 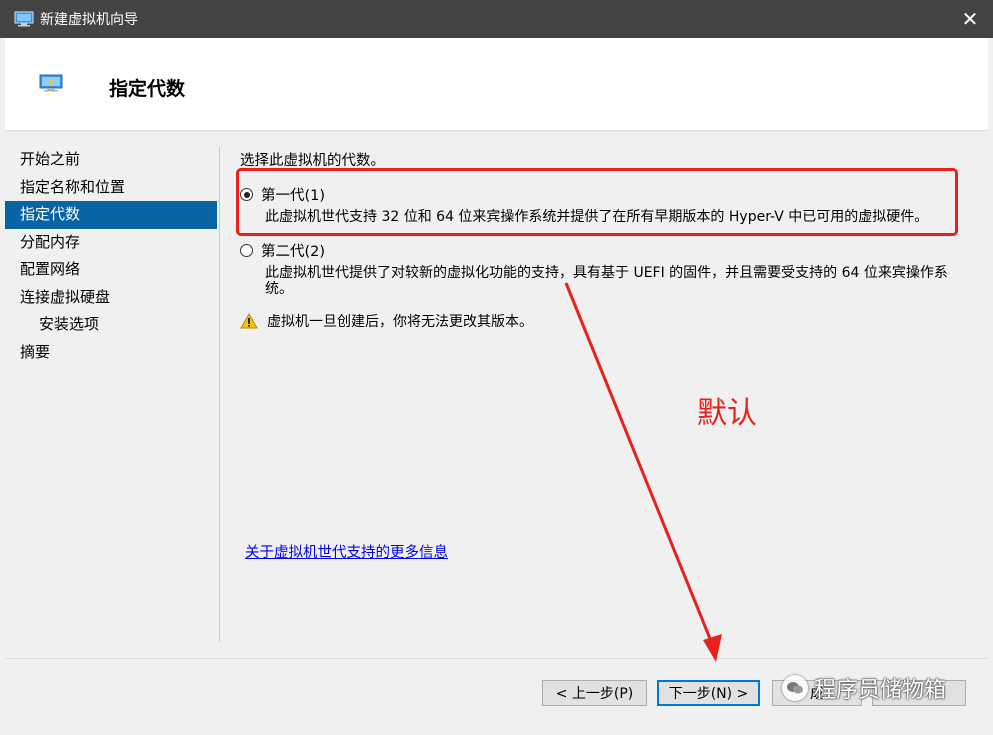 I want to click on watermark-text: 程序员储物箱, so click(x=880, y=690).